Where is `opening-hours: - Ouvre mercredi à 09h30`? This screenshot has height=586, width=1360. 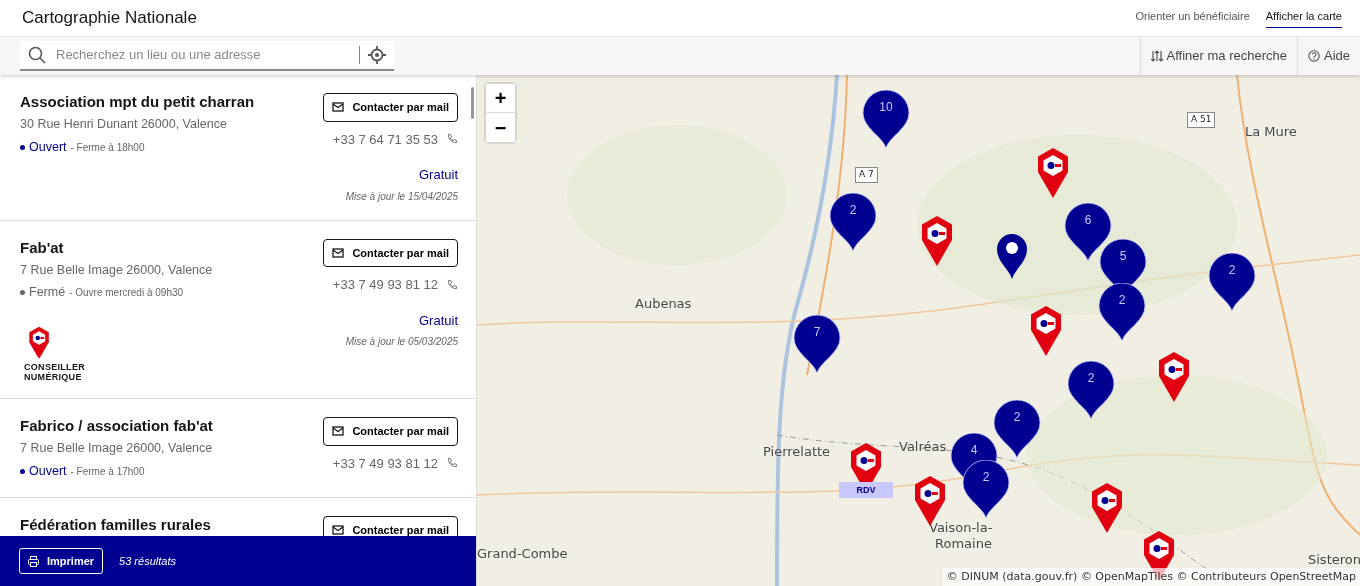 opening-hours: - Ouvre mercredi à 09h30 is located at coordinates (126, 293).